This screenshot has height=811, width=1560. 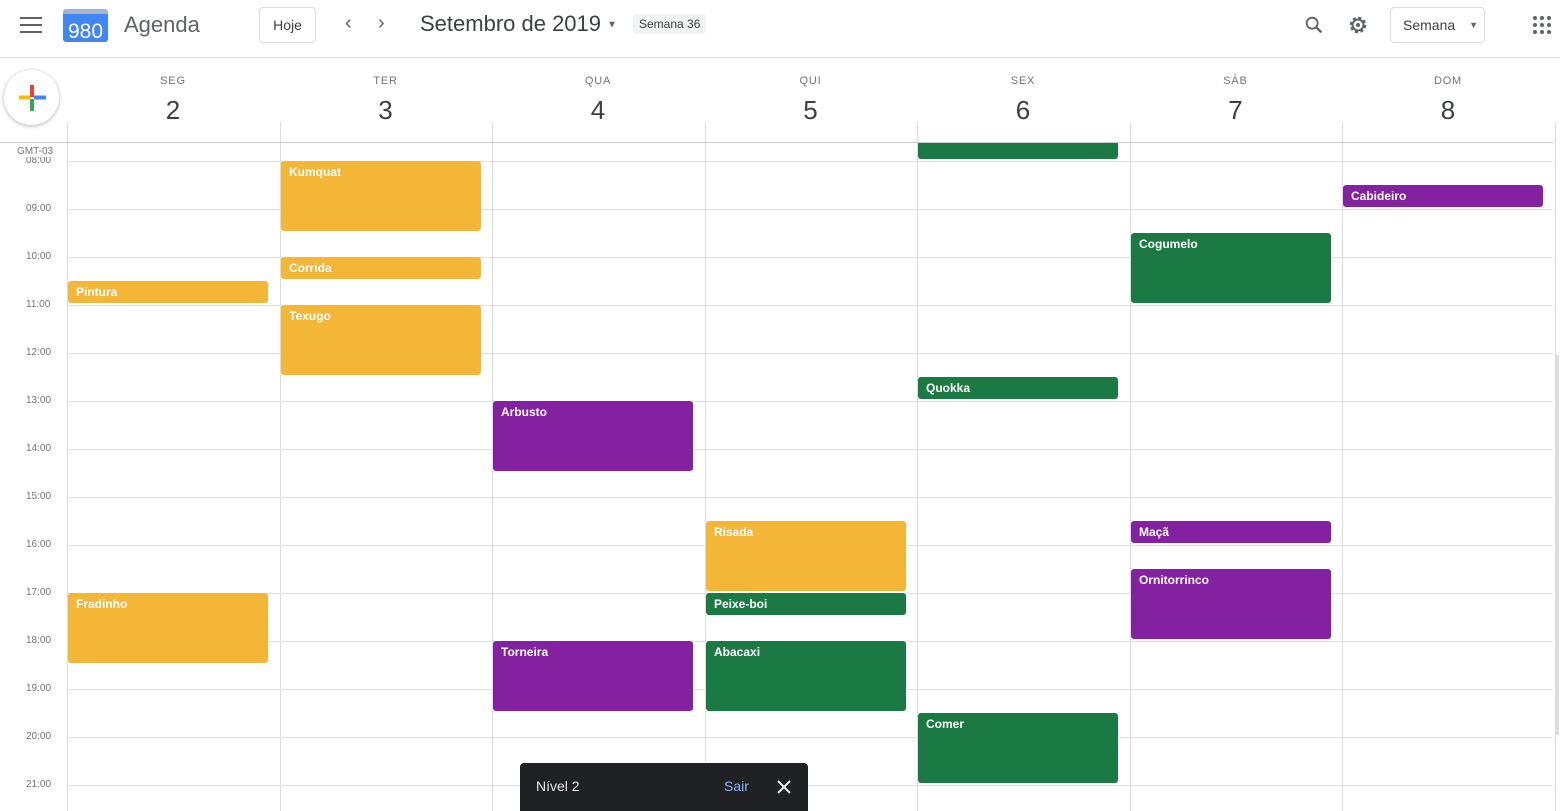 What do you see at coordinates (381, 268) in the screenshot?
I see `calendar-event: Corrida` at bounding box center [381, 268].